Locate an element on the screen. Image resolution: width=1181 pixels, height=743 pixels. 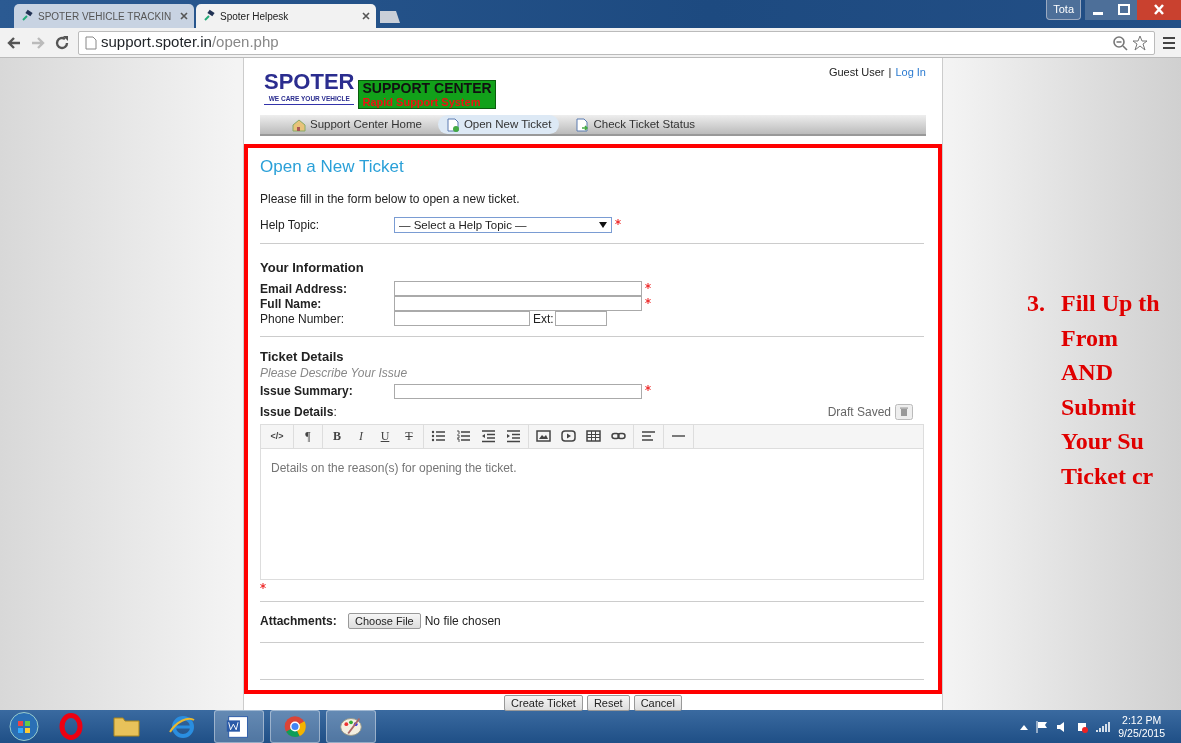
instruction-text: Ticket cr is located at coordinates (1108, 476).